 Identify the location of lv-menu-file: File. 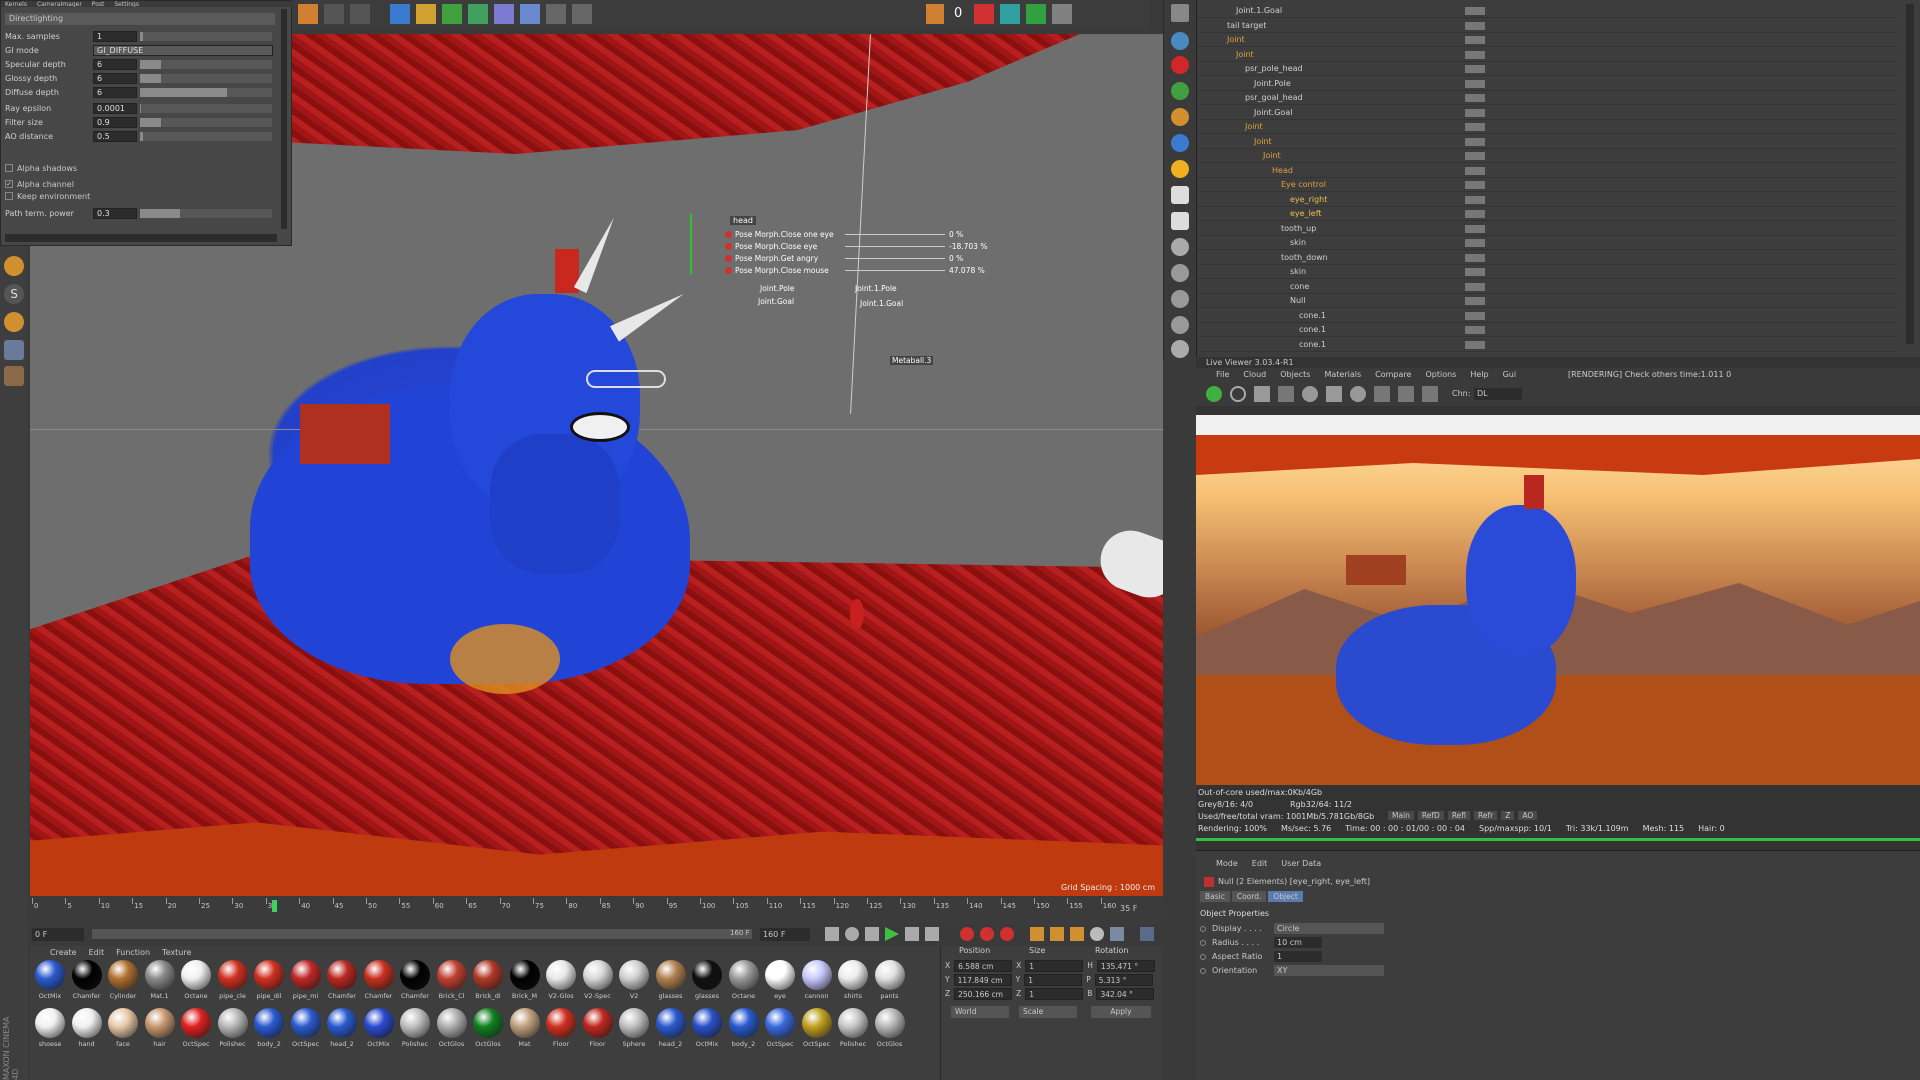
(1222, 375).